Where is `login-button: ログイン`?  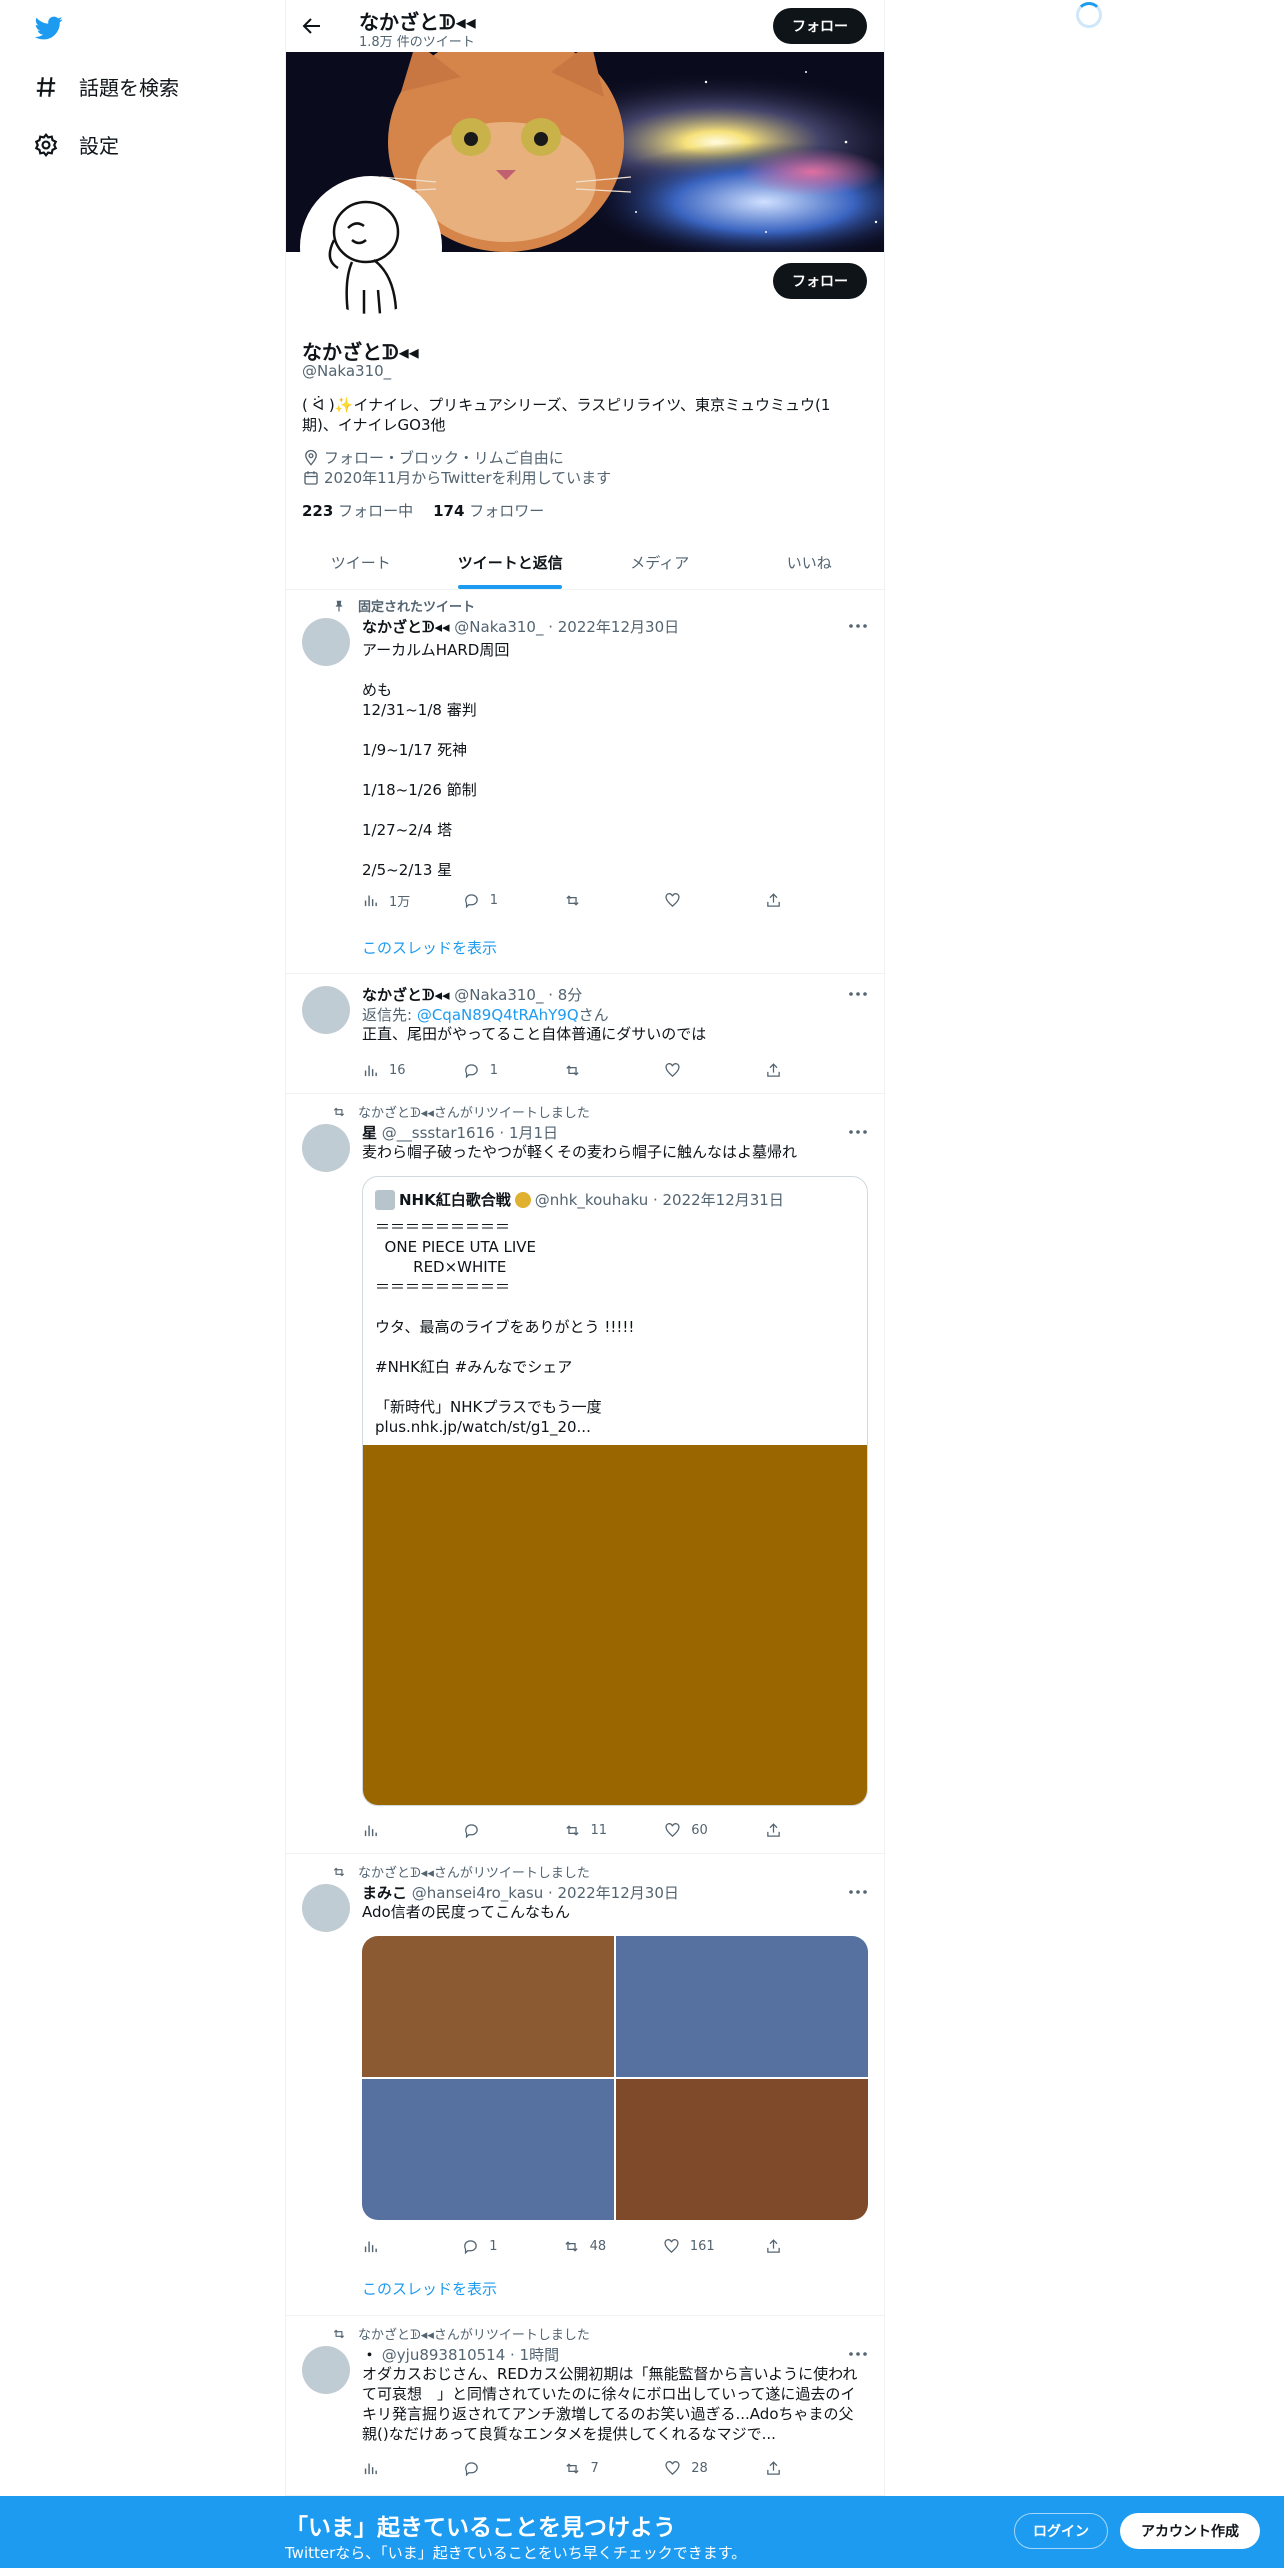
login-button: ログイン is located at coordinates (1061, 2531).